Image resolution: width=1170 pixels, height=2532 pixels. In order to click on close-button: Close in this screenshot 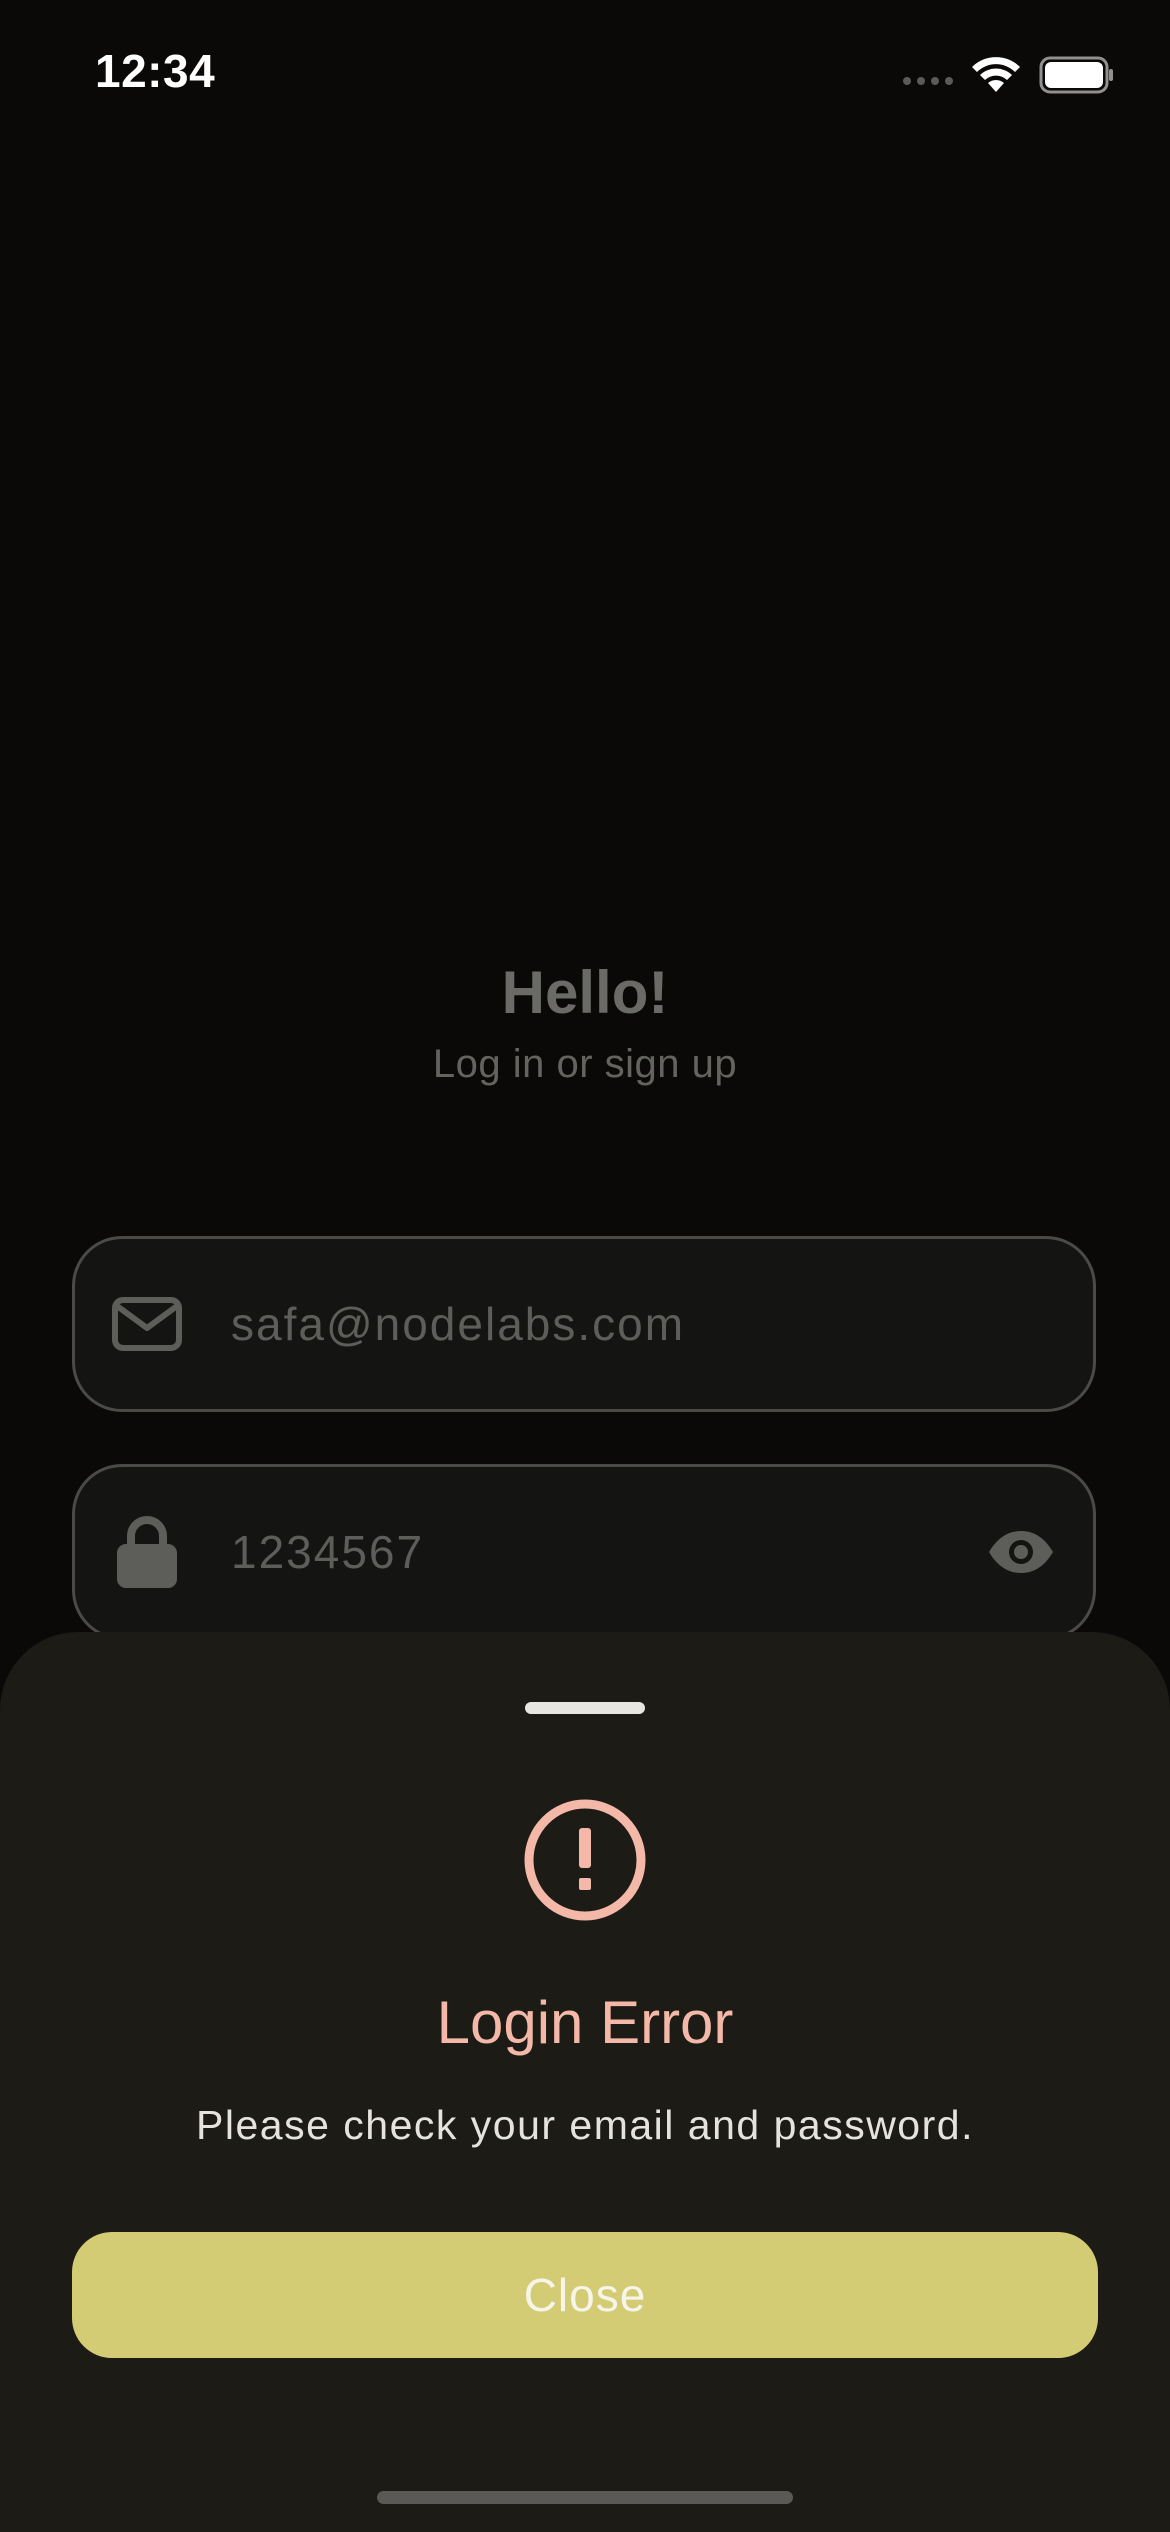, I will do `click(585, 2295)`.